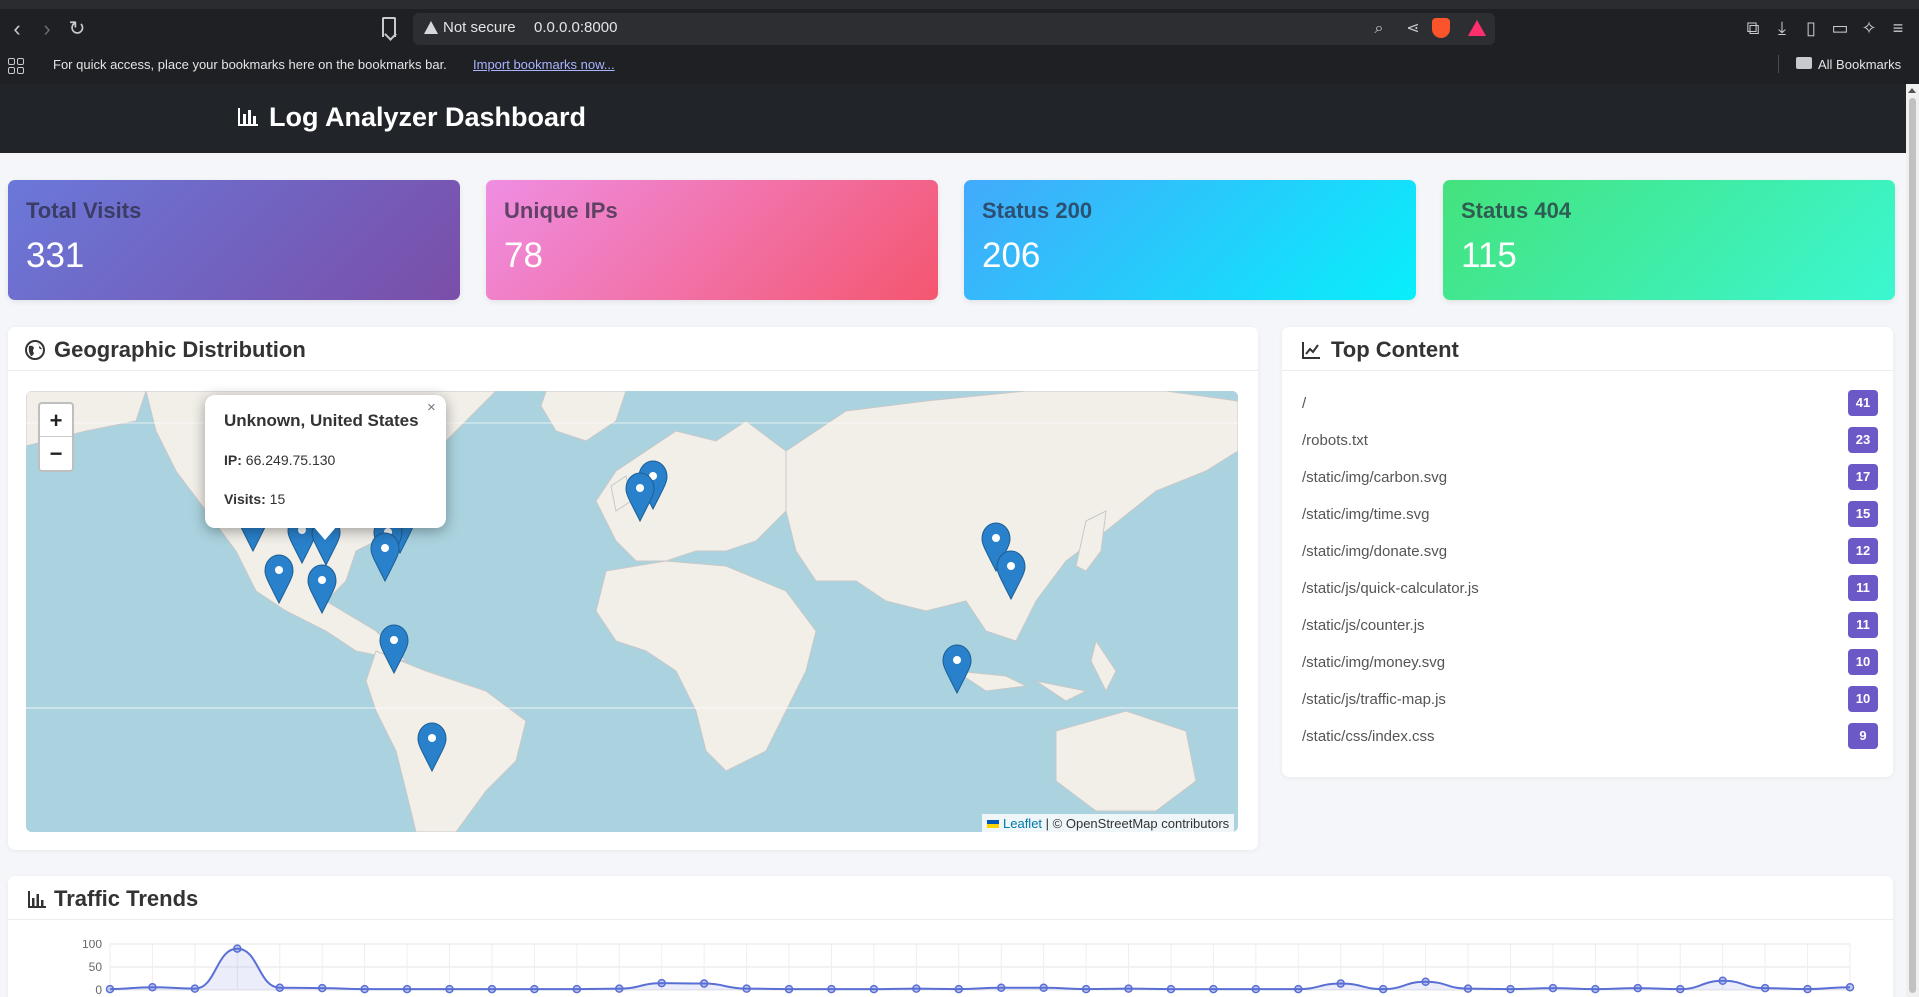 This screenshot has height=997, width=1919. What do you see at coordinates (1912, 90) in the screenshot?
I see `scroll-up-arrow` at bounding box center [1912, 90].